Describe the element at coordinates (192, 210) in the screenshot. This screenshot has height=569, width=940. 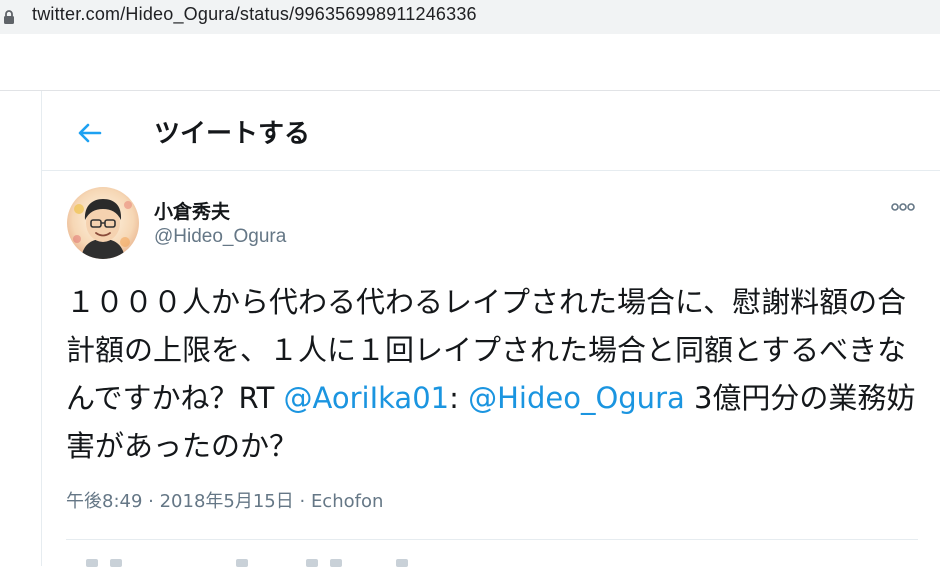
I see `author-display-name: 小倉秀夫` at that location.